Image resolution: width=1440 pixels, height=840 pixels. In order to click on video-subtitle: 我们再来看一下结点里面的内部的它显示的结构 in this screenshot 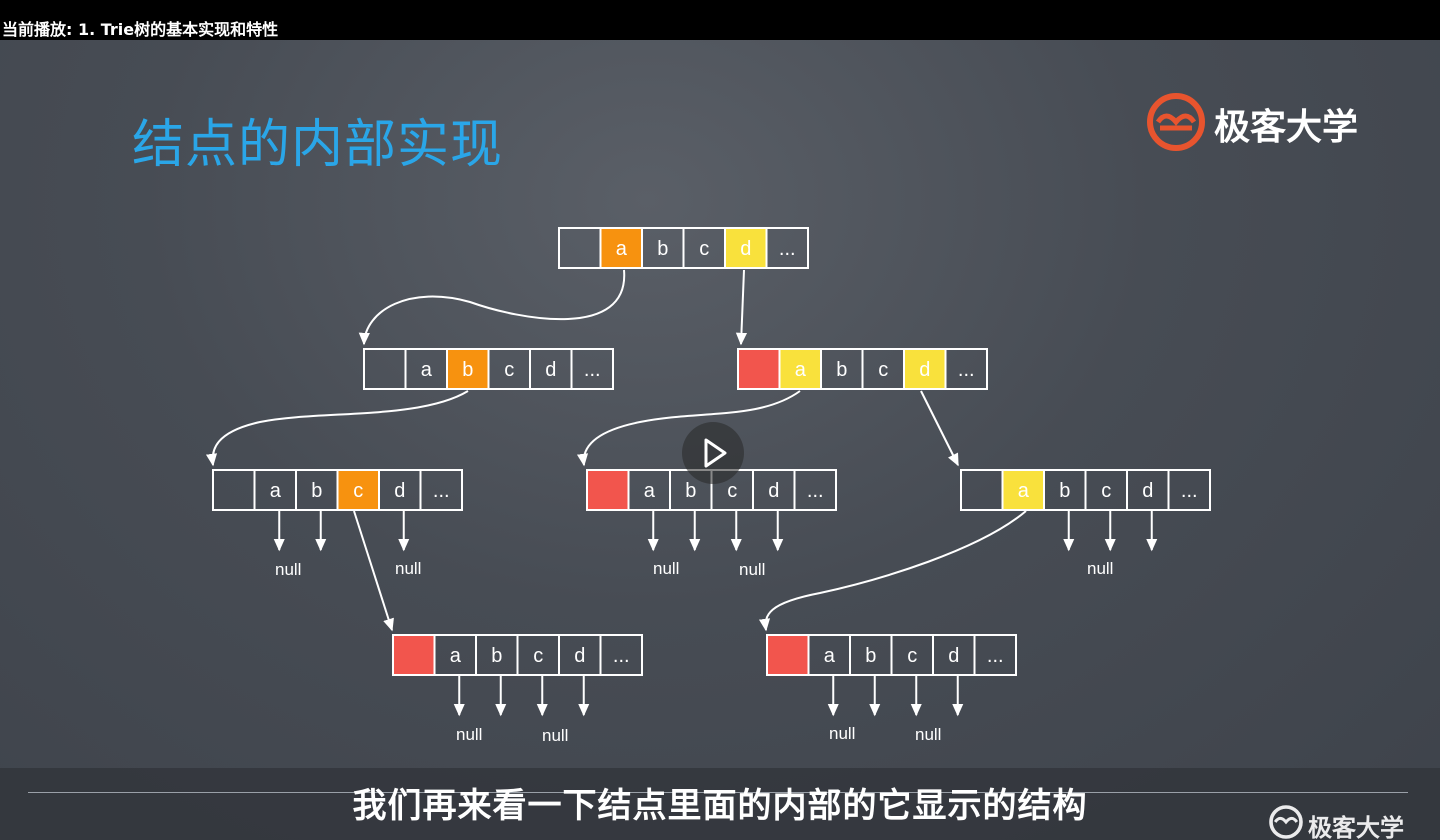, I will do `click(720, 806)`.